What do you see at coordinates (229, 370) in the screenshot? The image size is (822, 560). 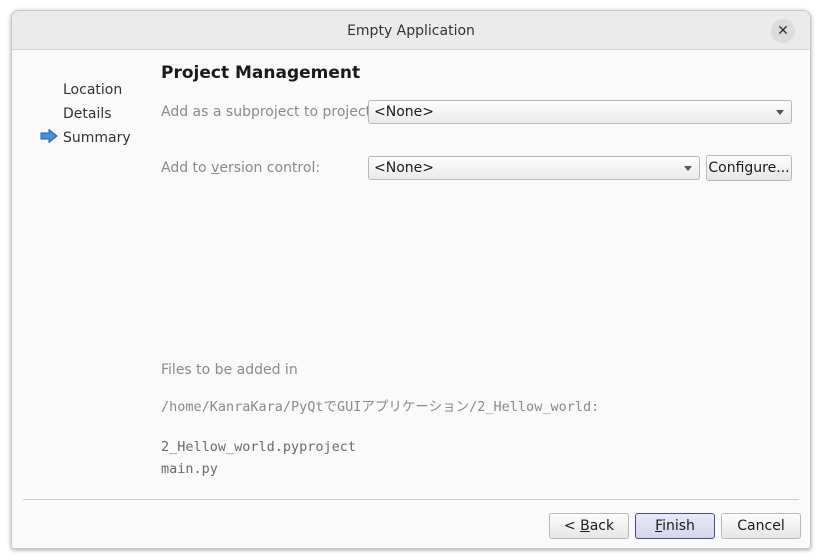 I see `files-heading: Files to be added in` at bounding box center [229, 370].